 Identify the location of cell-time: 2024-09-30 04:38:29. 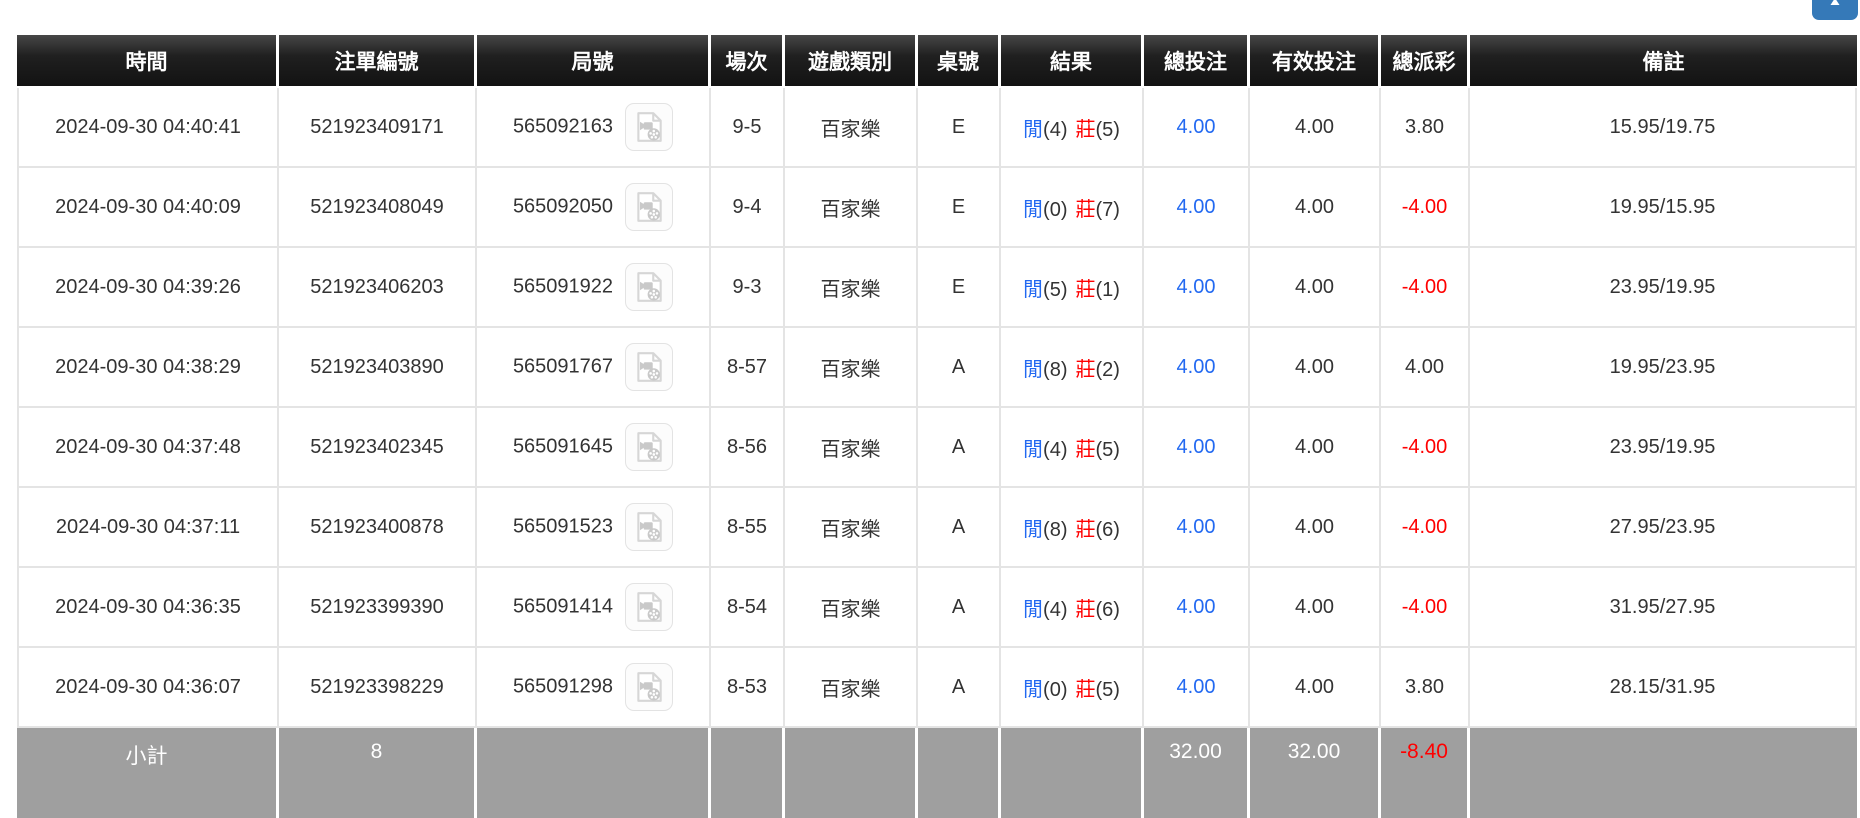
(148, 368).